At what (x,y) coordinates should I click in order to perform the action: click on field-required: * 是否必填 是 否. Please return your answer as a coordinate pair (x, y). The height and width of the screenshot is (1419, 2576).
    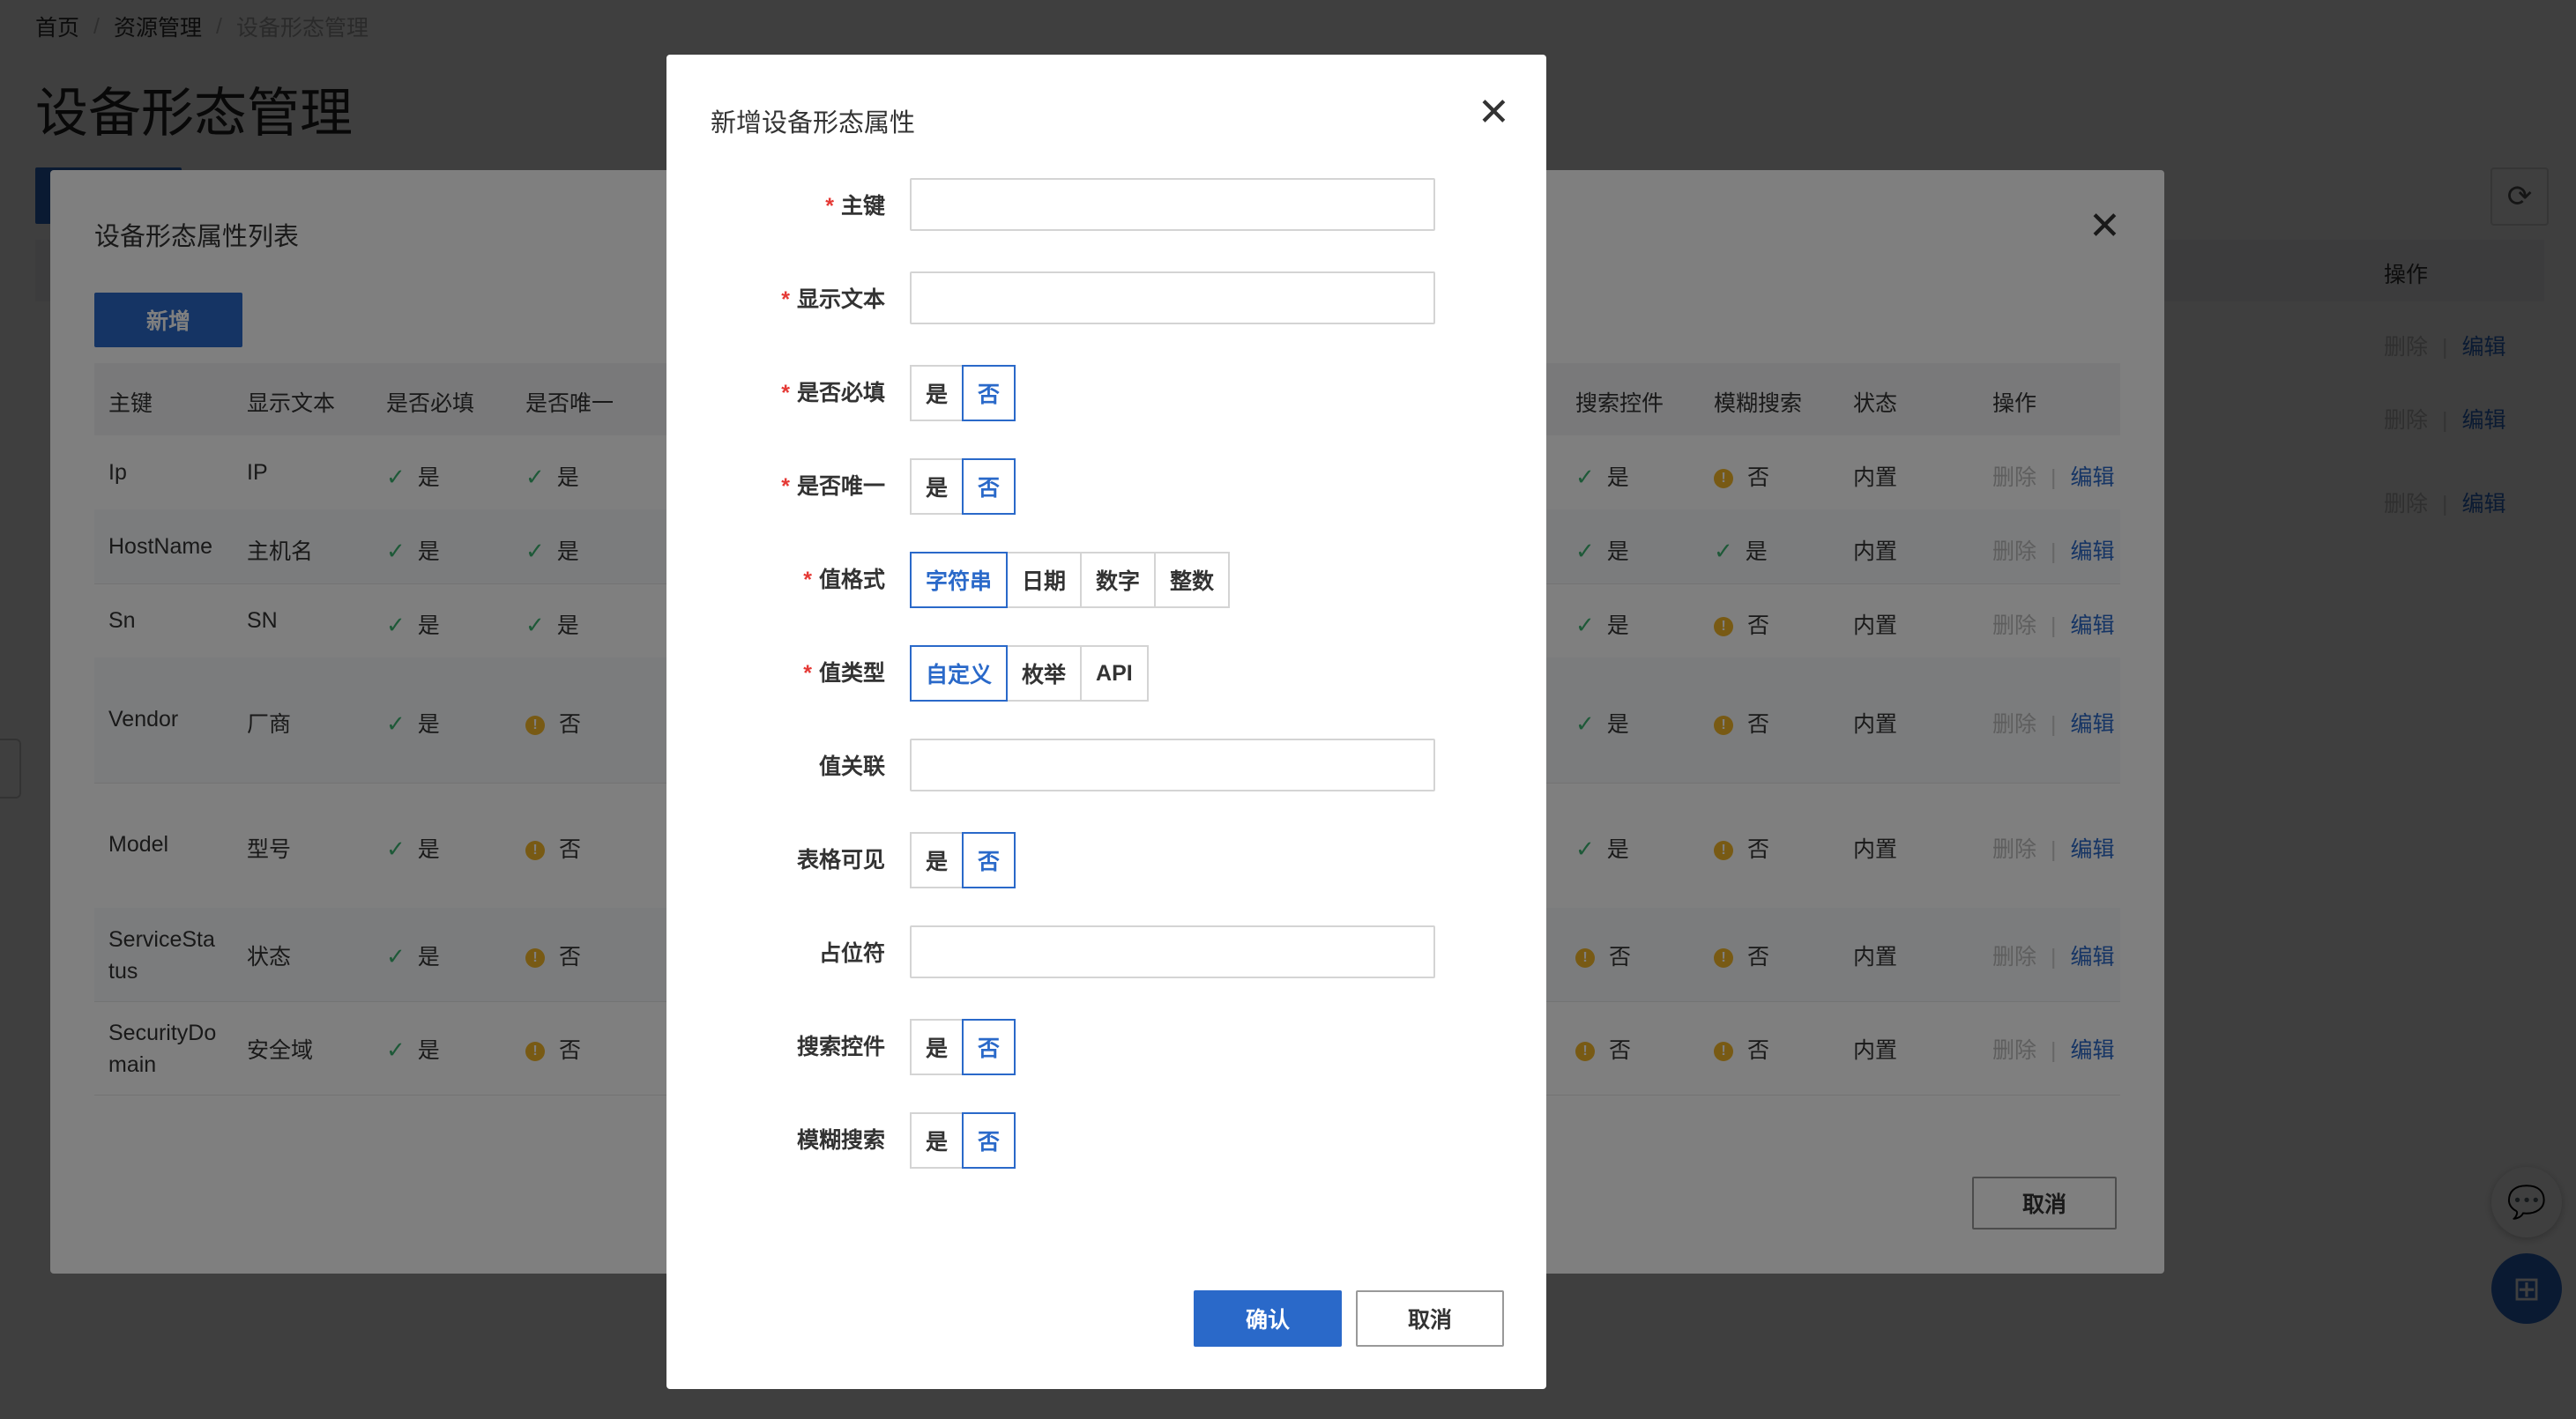
    Looking at the image, I should click on (1106, 393).